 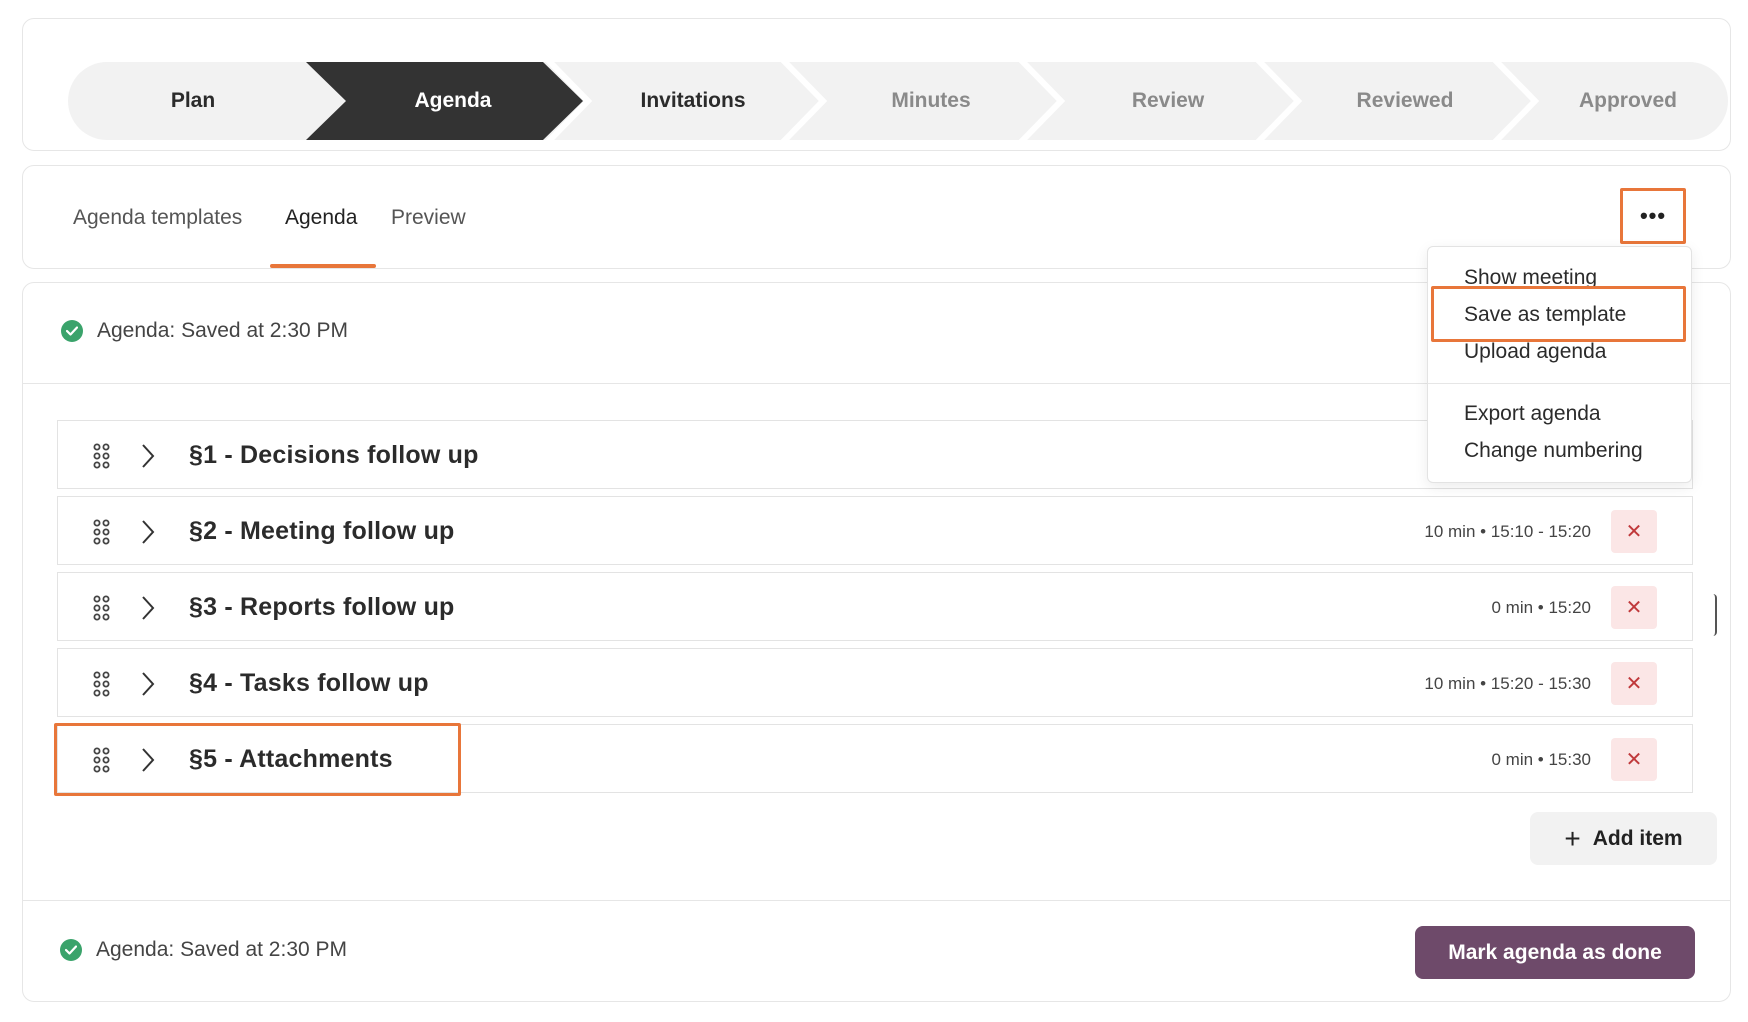 I want to click on agenda-item-meta: 10 min • 15:10 - 15:20, so click(x=1507, y=531).